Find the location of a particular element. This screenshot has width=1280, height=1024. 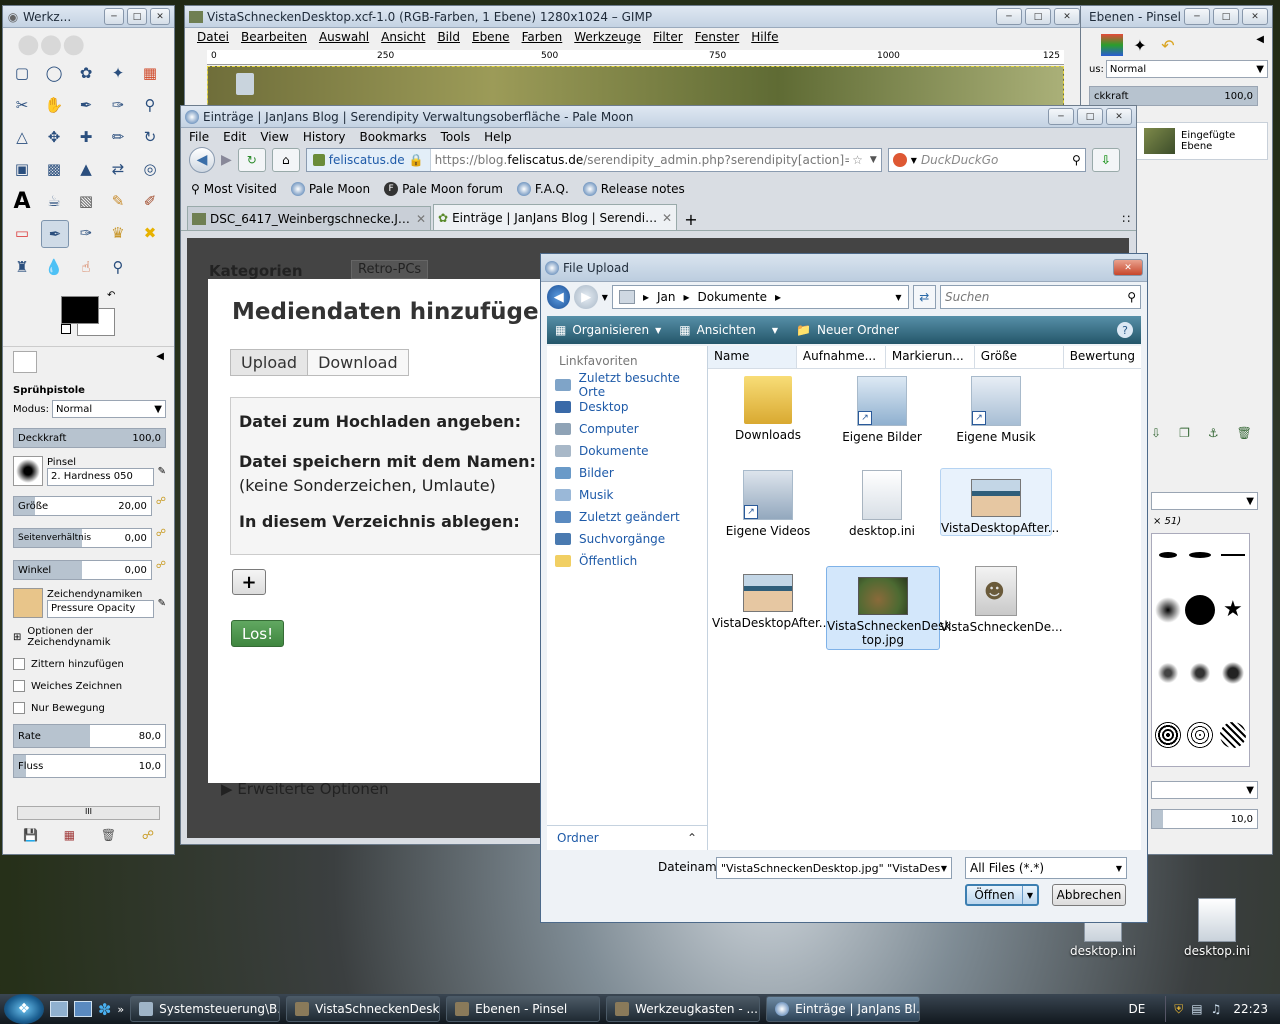

new-tab-button: + is located at coordinates (691, 219).